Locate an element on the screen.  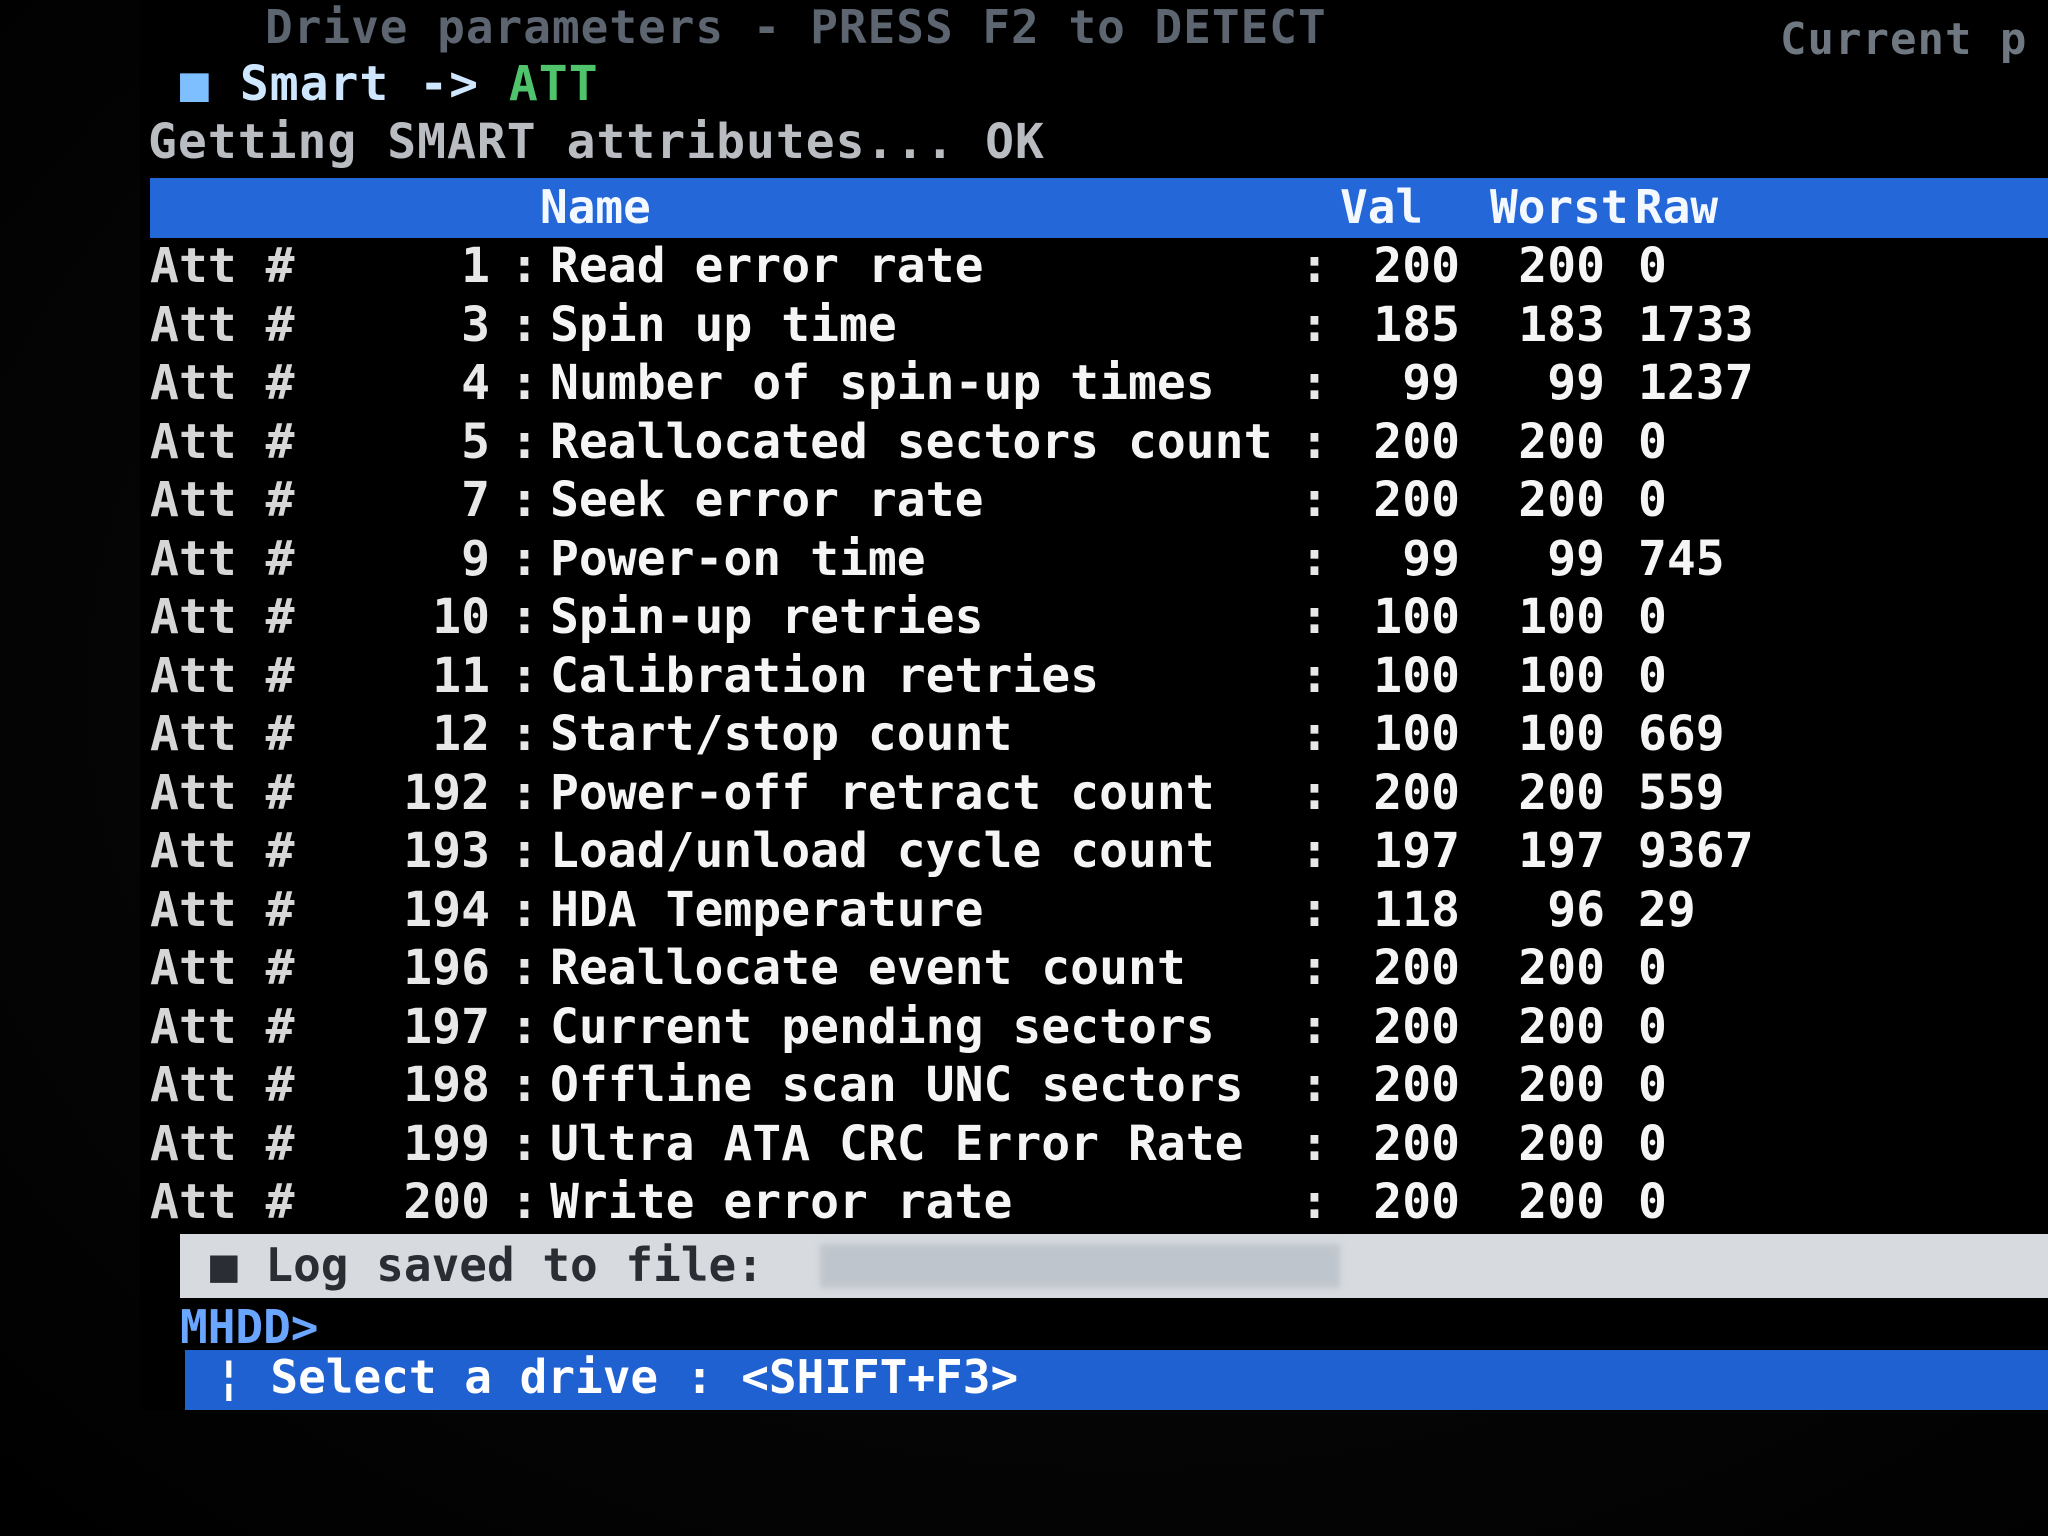
att-name: Write error rate is located at coordinates (781, 1202).